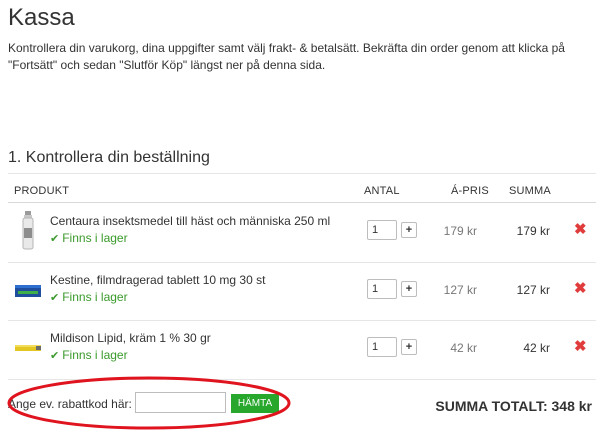 The height and width of the screenshot is (433, 600). I want to click on annotation-ellipse, so click(149, 403).